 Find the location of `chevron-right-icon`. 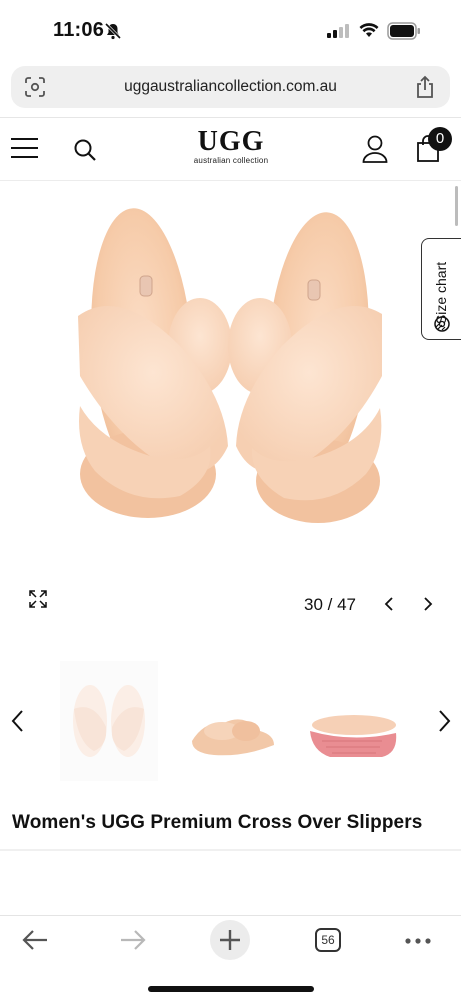

chevron-right-icon is located at coordinates (428, 604).